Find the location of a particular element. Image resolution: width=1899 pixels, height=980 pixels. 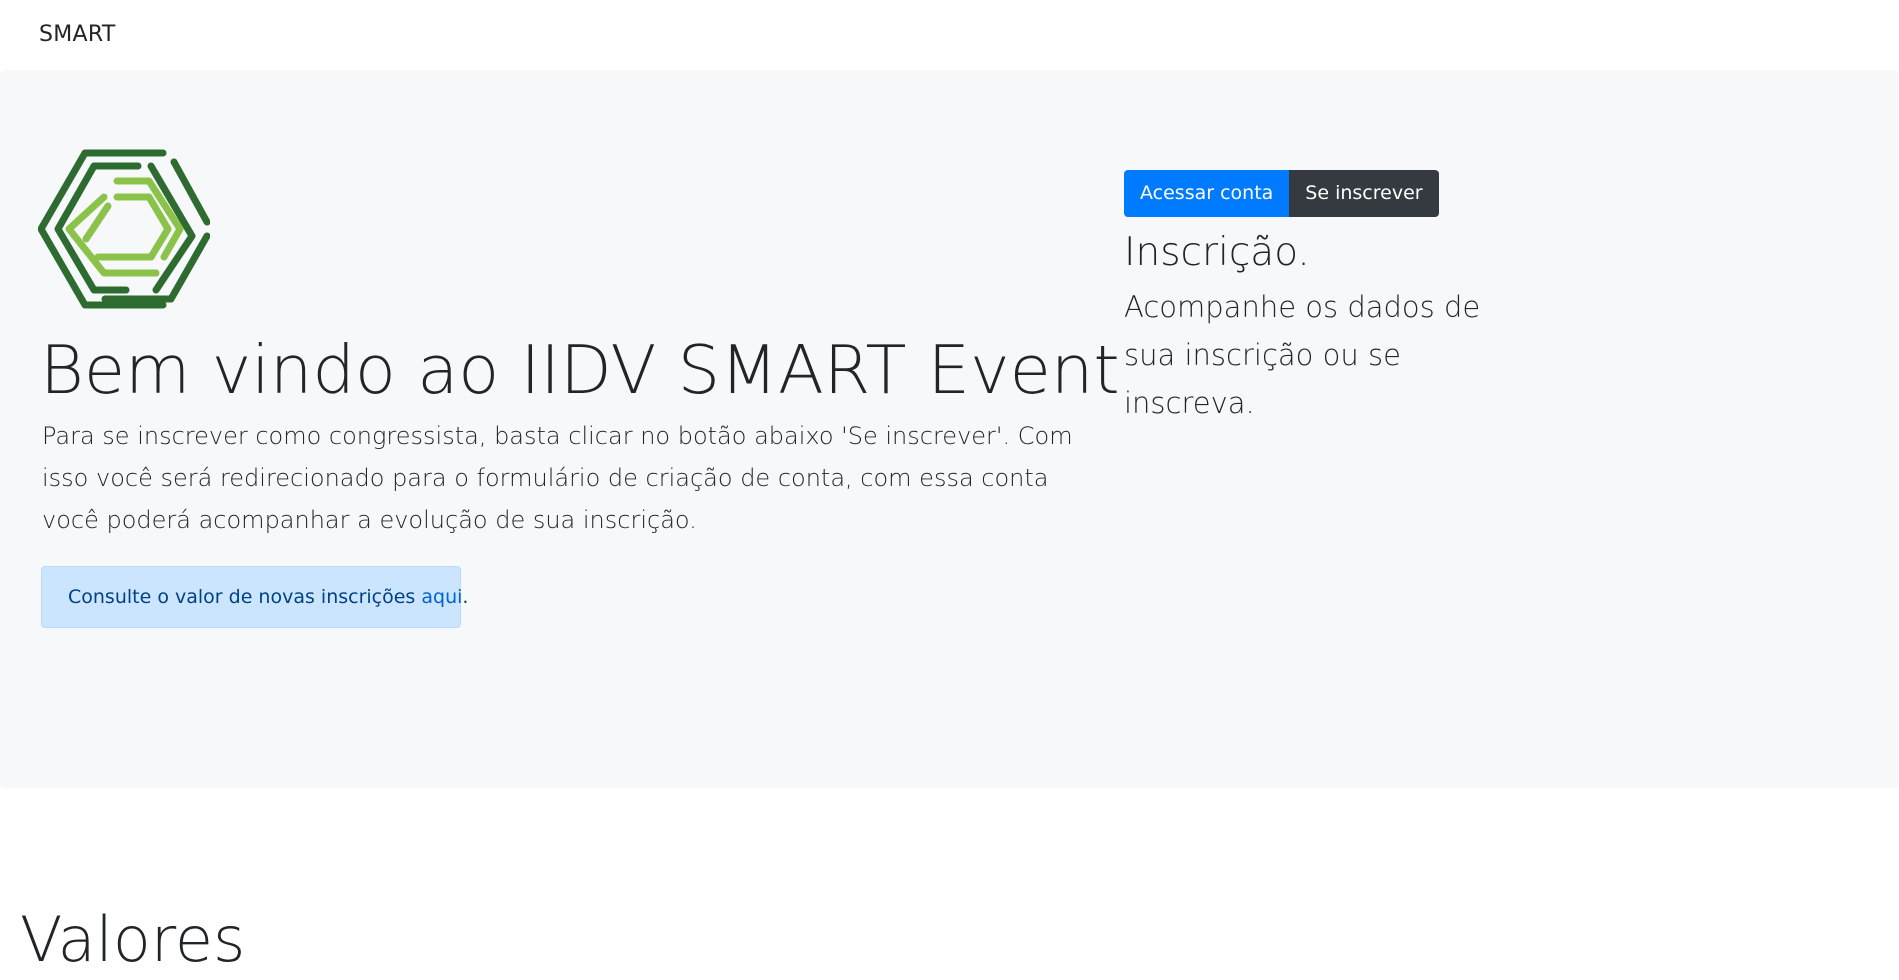

registration-title: Inscrição. is located at coordinates (1217, 252).